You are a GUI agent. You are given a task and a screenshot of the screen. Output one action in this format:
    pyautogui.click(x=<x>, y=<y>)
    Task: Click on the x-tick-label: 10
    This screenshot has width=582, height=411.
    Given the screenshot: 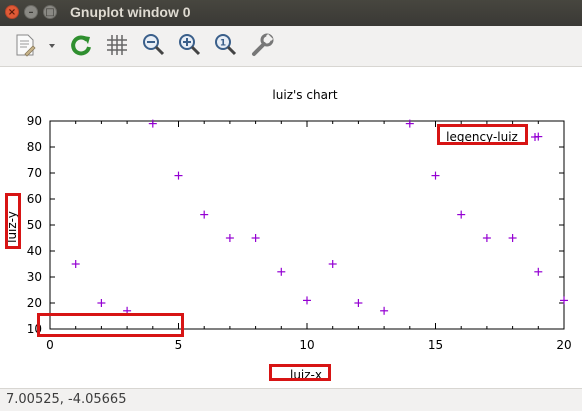 What is the action you would take?
    pyautogui.click(x=306, y=345)
    